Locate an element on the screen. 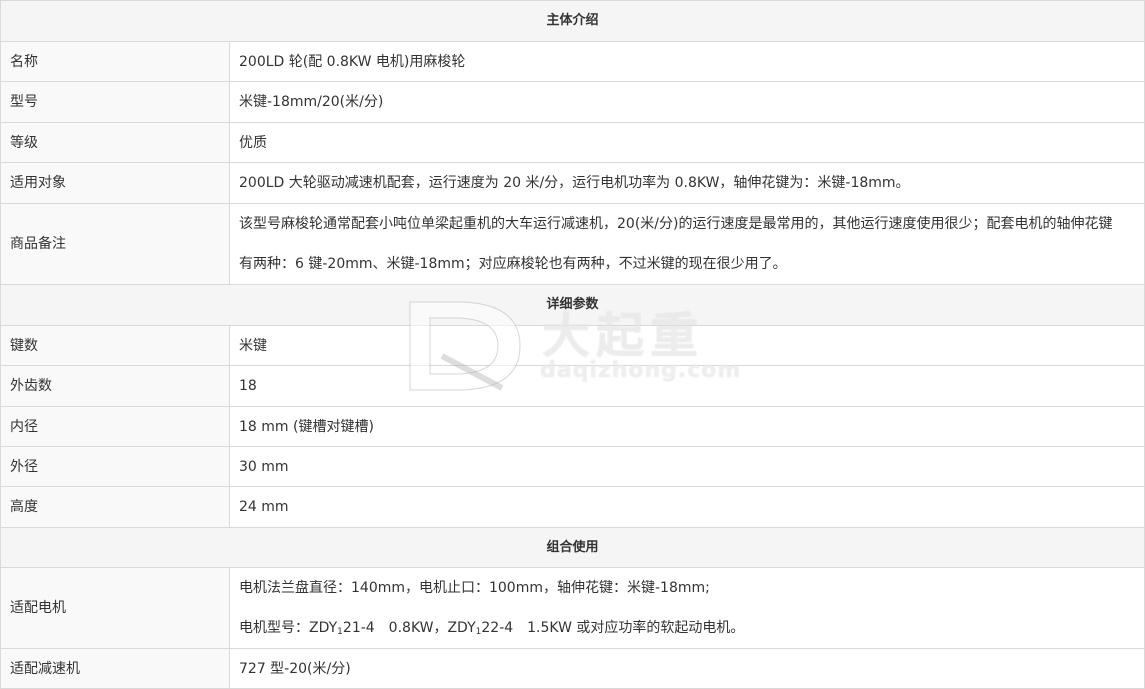 This screenshot has width=1145, height=689. row-label-motor: 适配电机 is located at coordinates (115, 608).